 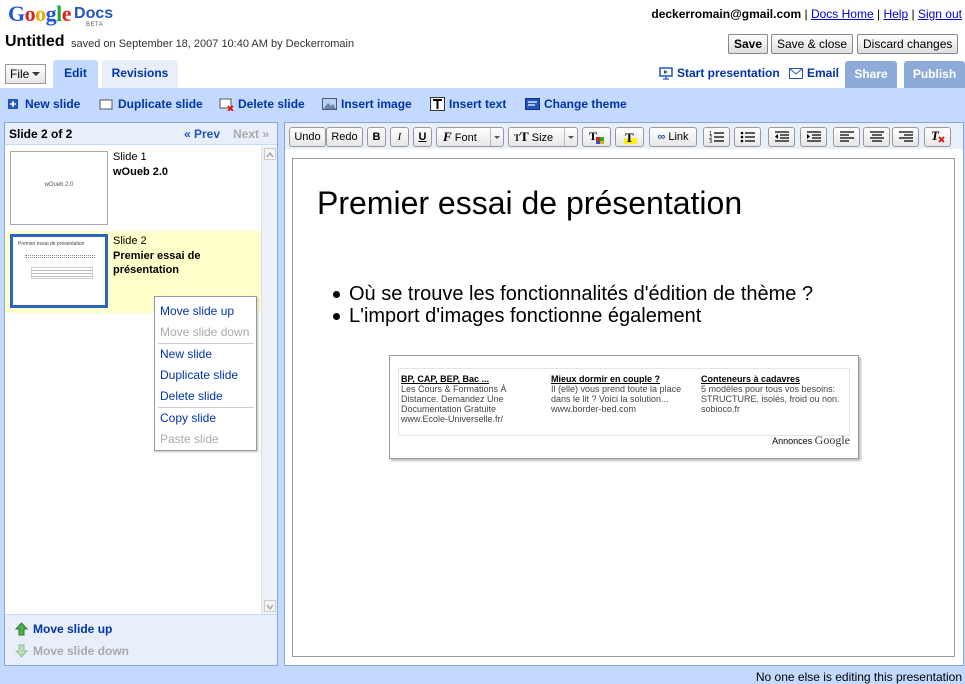 What do you see at coordinates (59, 188) in the screenshot?
I see `slide-thumbnail: wOueb 2.0` at bounding box center [59, 188].